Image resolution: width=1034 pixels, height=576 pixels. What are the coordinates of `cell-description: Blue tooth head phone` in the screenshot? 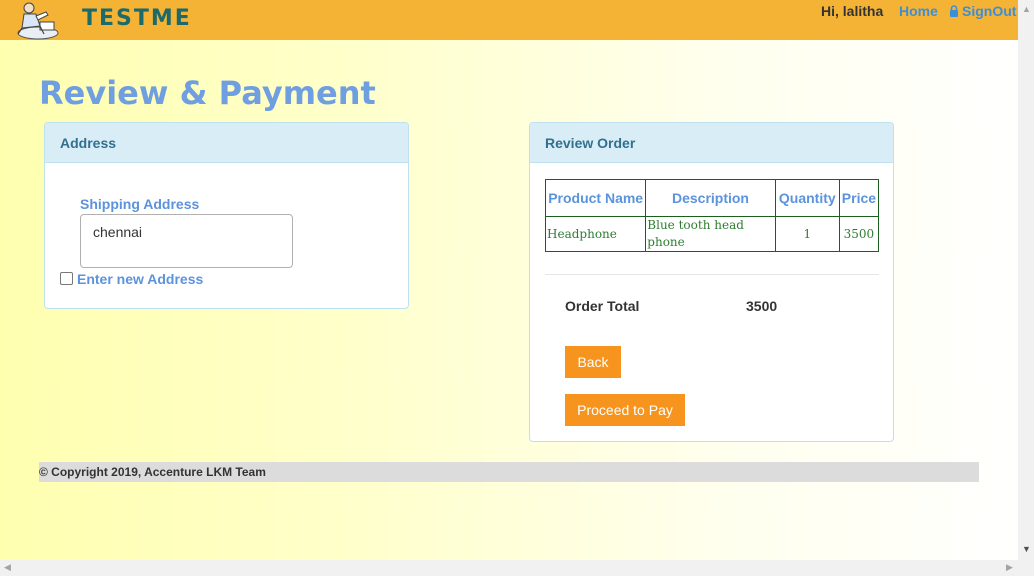 It's located at (710, 234).